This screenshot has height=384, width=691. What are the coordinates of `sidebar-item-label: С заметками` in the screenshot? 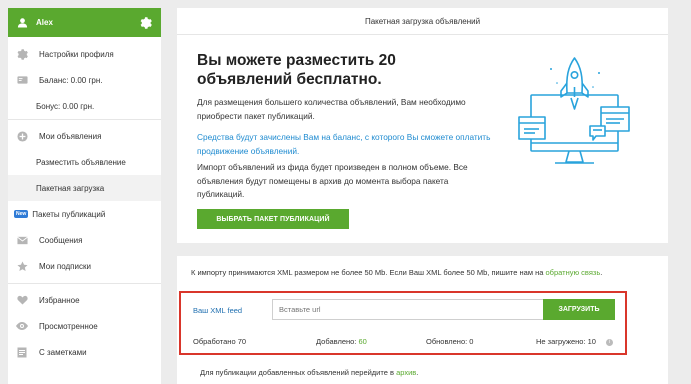 It's located at (63, 352).